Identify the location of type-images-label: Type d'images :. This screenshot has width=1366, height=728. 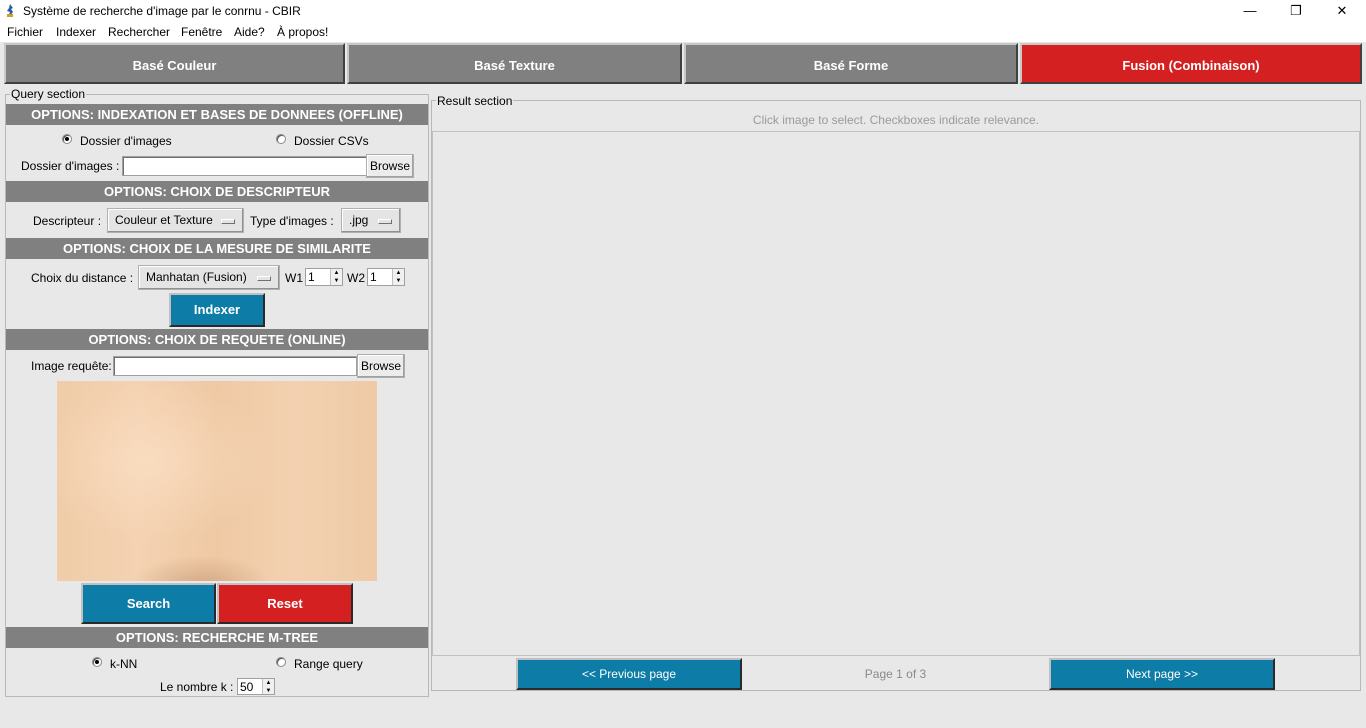
(292, 221).